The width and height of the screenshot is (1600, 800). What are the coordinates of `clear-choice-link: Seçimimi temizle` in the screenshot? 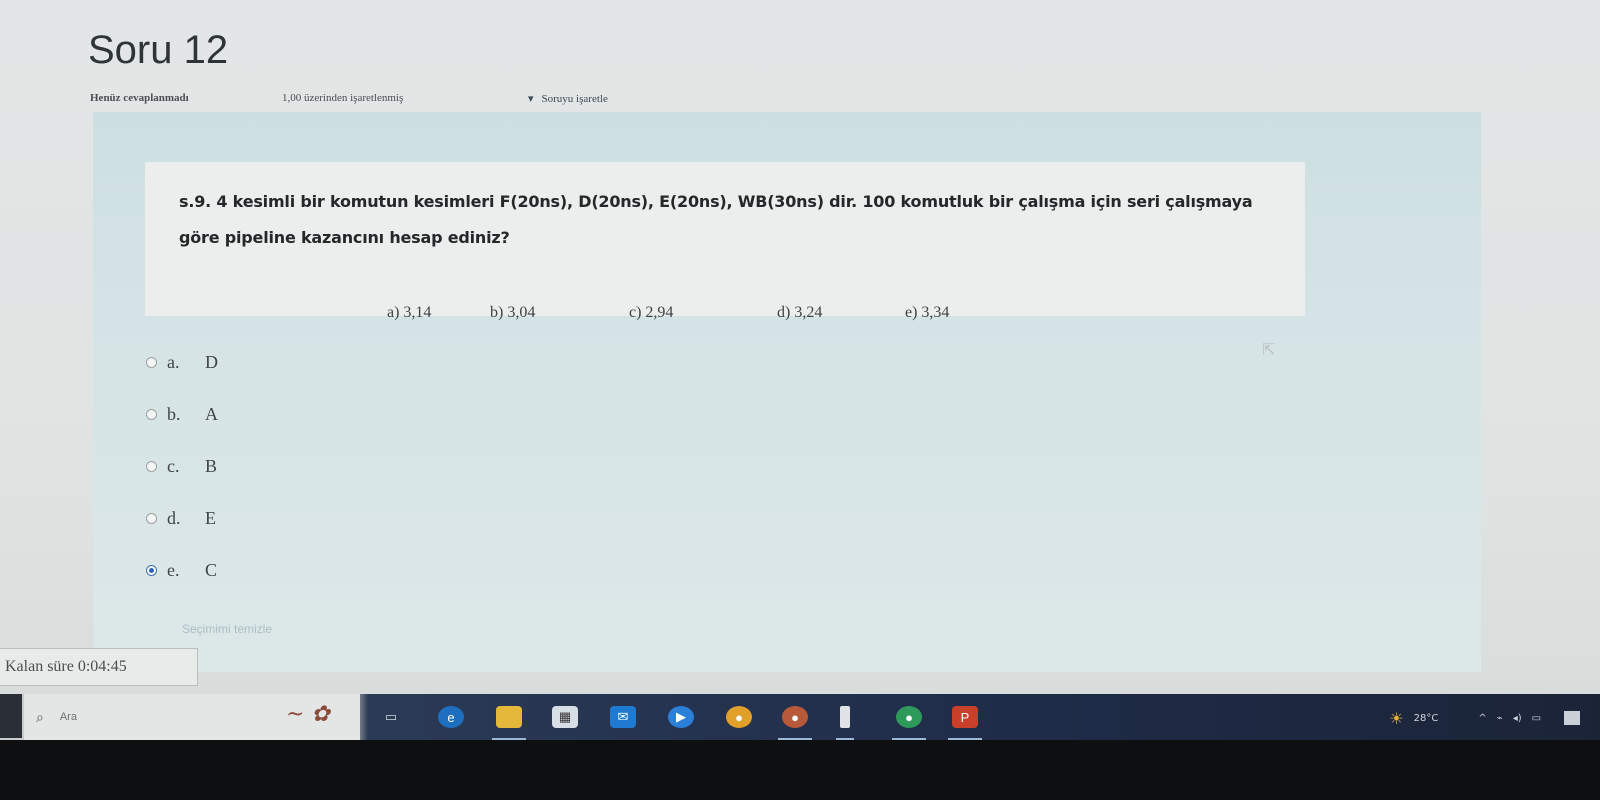 It's located at (227, 629).